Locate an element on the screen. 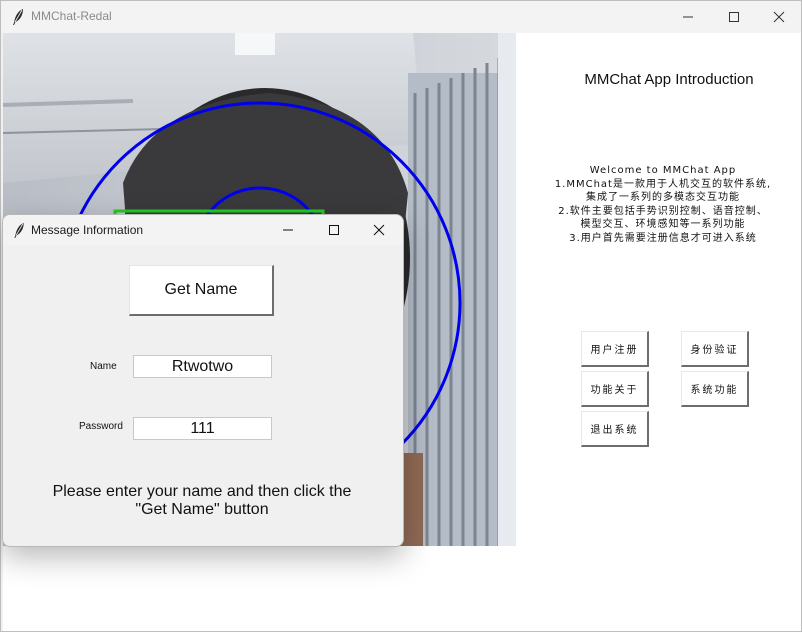  dialog-close-button is located at coordinates (379, 230).